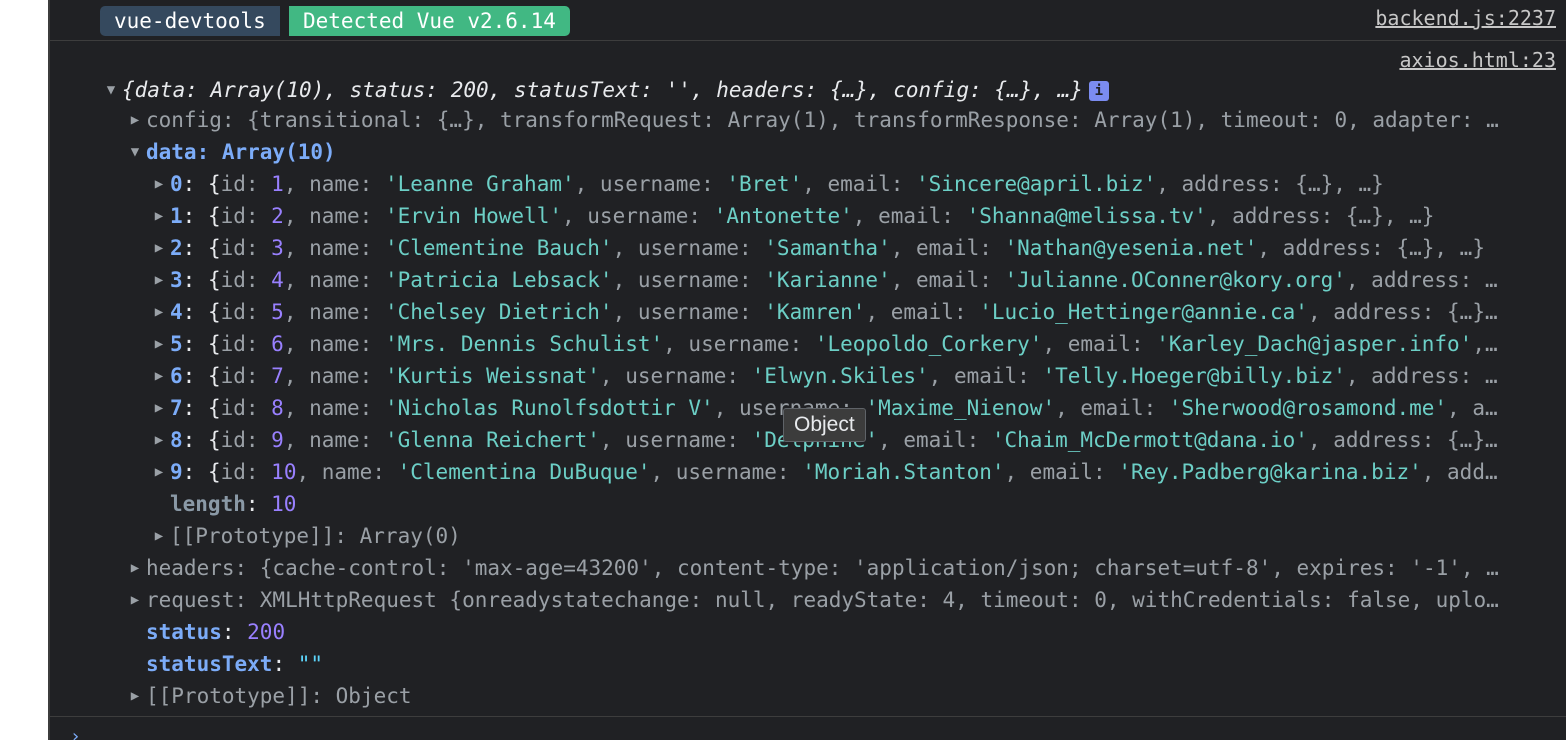 This screenshot has height=740, width=1566. Describe the element at coordinates (190, 21) in the screenshot. I see `vue-devtools-badge: vue-devtools` at that location.